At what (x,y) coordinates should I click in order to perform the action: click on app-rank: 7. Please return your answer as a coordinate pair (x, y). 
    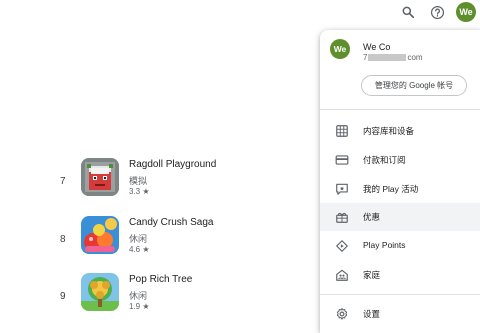
    Looking at the image, I should click on (63, 181).